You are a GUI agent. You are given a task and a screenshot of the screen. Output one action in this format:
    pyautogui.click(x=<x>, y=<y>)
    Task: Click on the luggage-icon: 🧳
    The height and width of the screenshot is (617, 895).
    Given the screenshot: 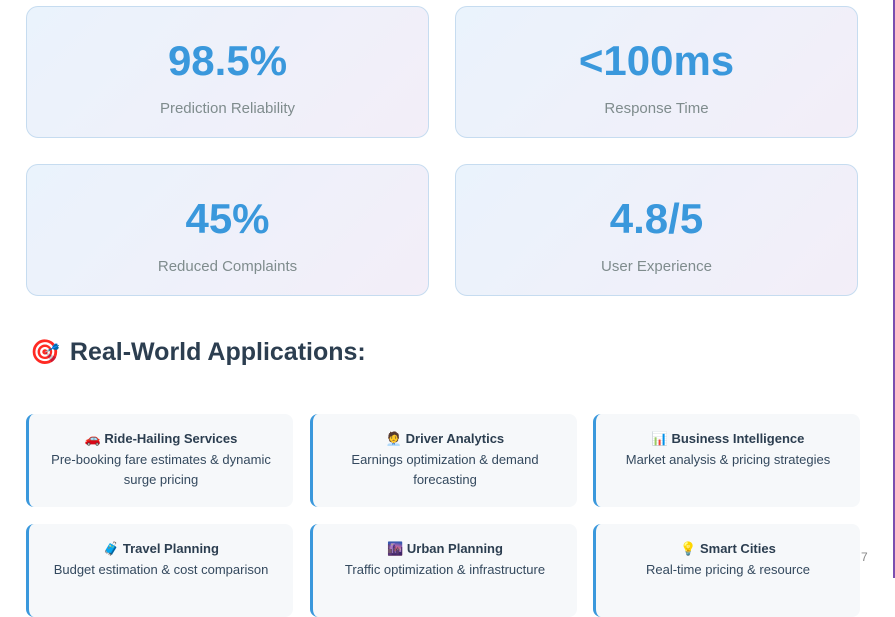 What is the action you would take?
    pyautogui.click(x=111, y=548)
    